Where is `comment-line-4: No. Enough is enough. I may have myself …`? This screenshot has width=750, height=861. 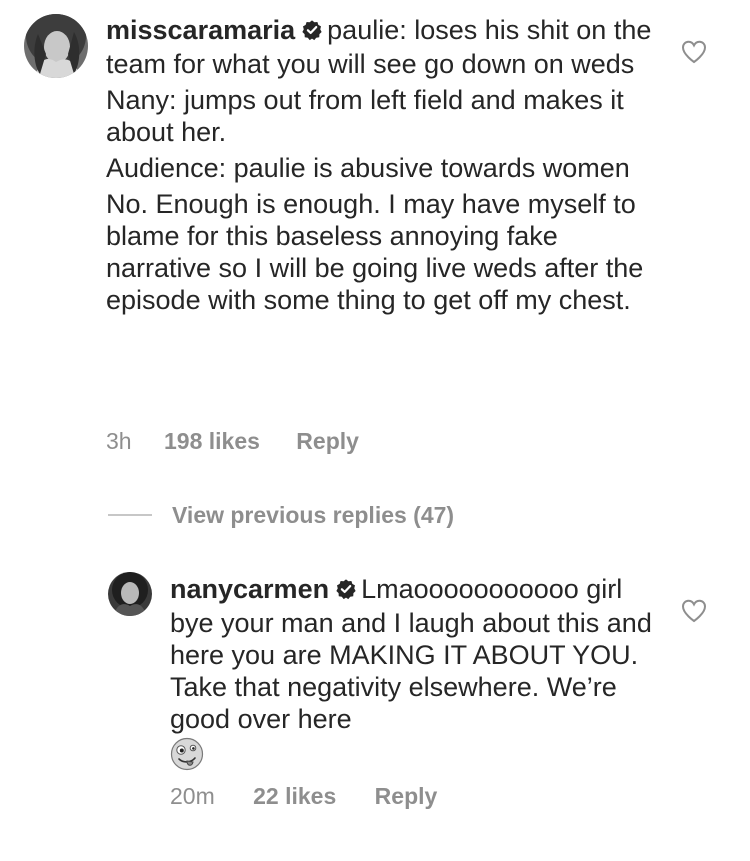 comment-line-4: No. Enough is enough. I may have myself … is located at coordinates (375, 252).